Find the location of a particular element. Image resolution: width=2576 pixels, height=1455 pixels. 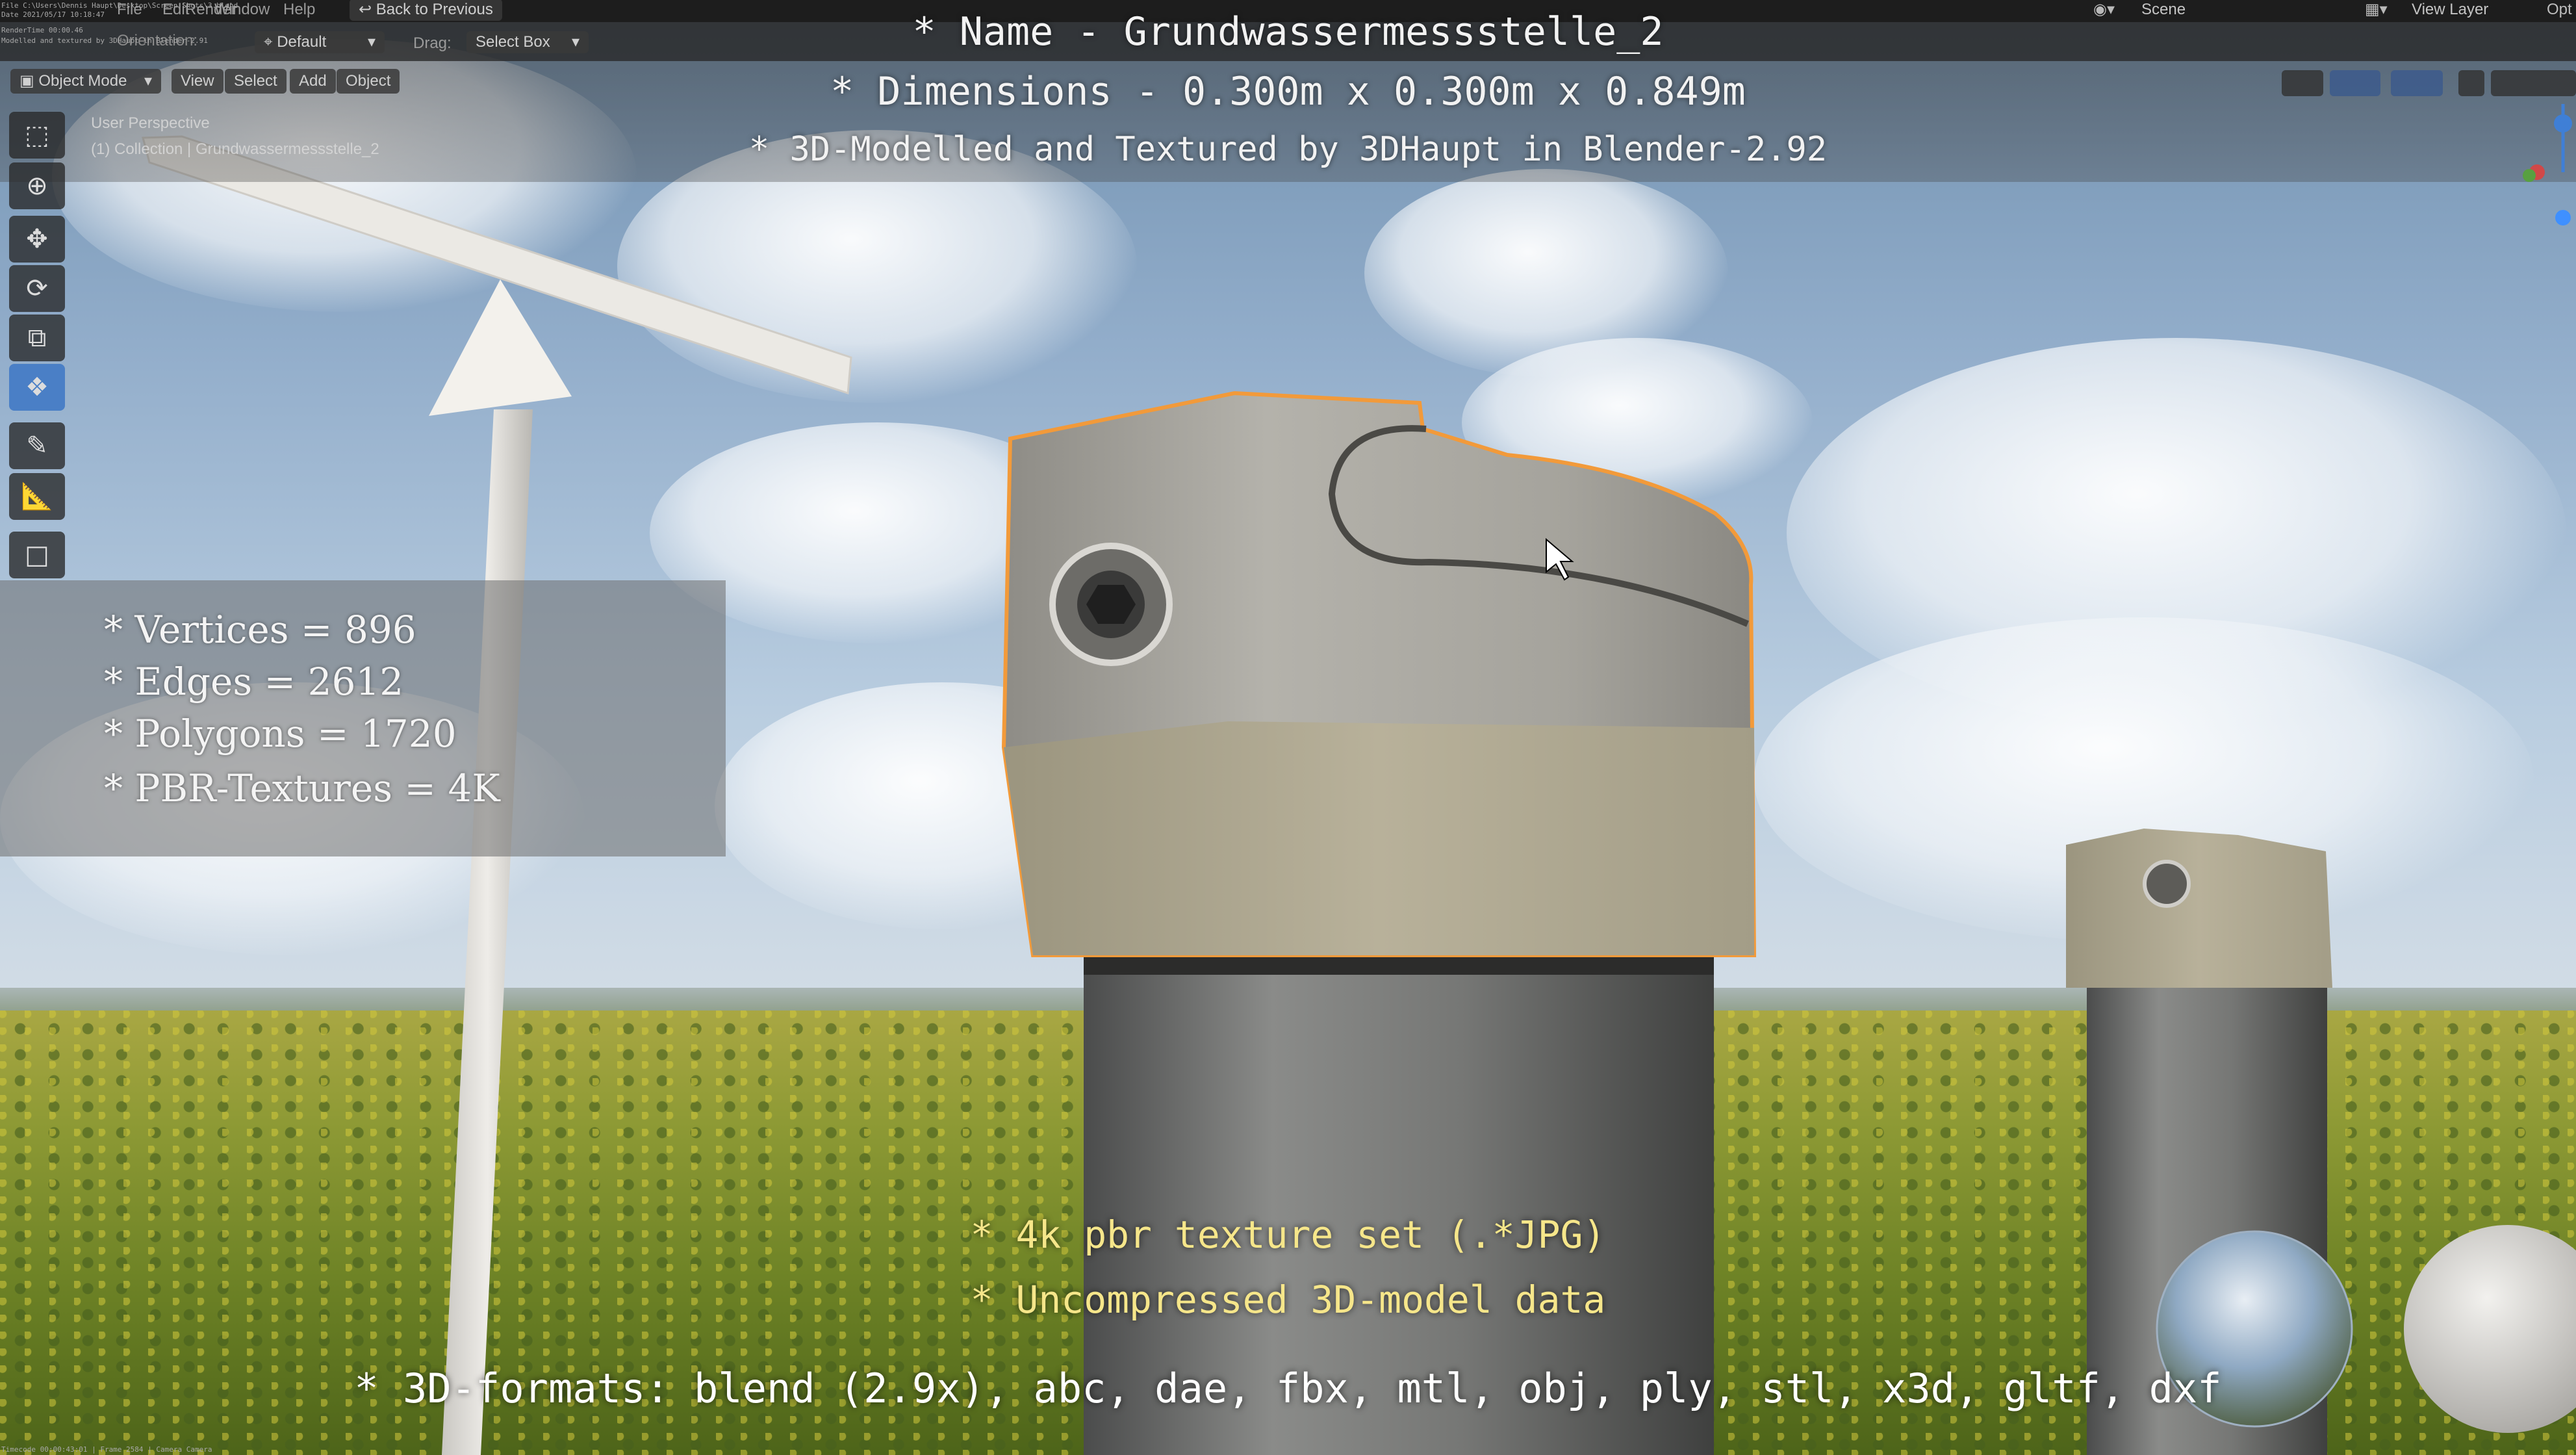

stat-polygons: * Polygons = 1720 is located at coordinates (280, 734).